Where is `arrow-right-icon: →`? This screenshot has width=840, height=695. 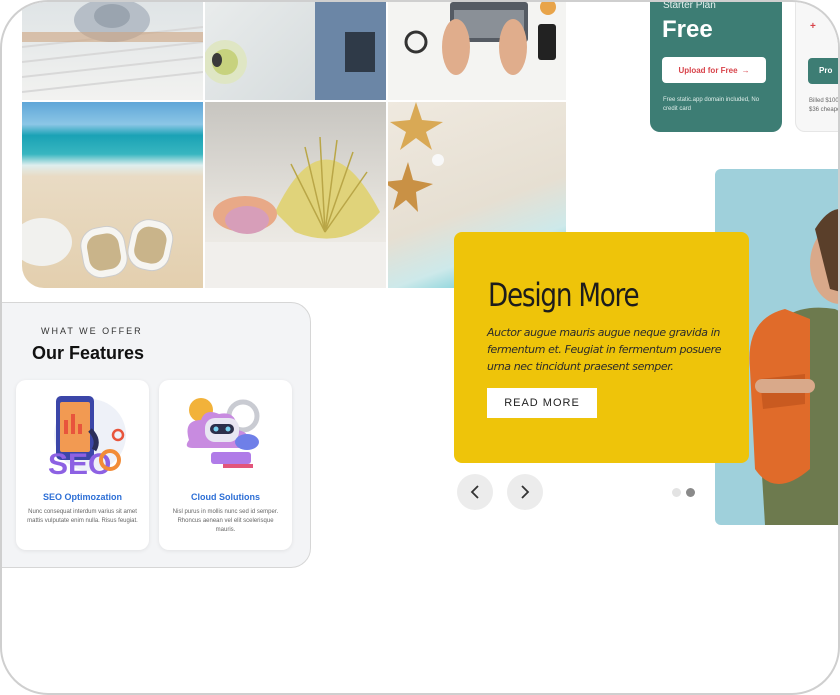 arrow-right-icon: → is located at coordinates (745, 70).